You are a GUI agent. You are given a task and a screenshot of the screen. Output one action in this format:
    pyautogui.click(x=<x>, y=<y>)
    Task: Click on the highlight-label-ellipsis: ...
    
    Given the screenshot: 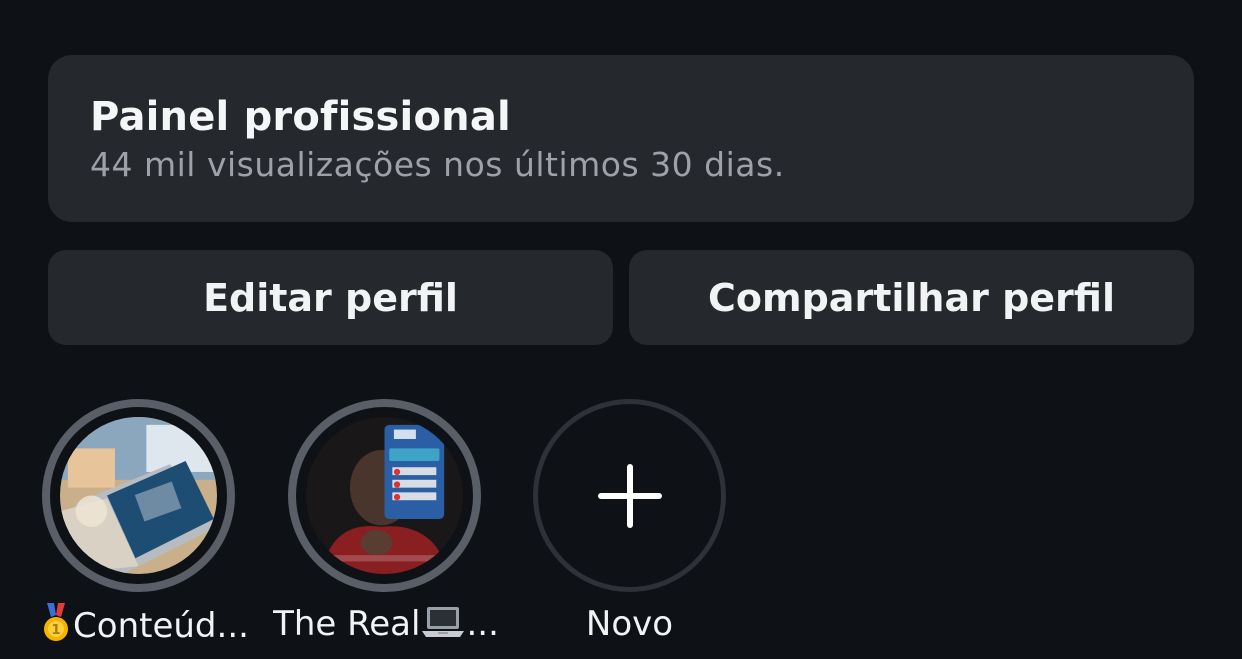 What is the action you would take?
    pyautogui.click(x=482, y=624)
    